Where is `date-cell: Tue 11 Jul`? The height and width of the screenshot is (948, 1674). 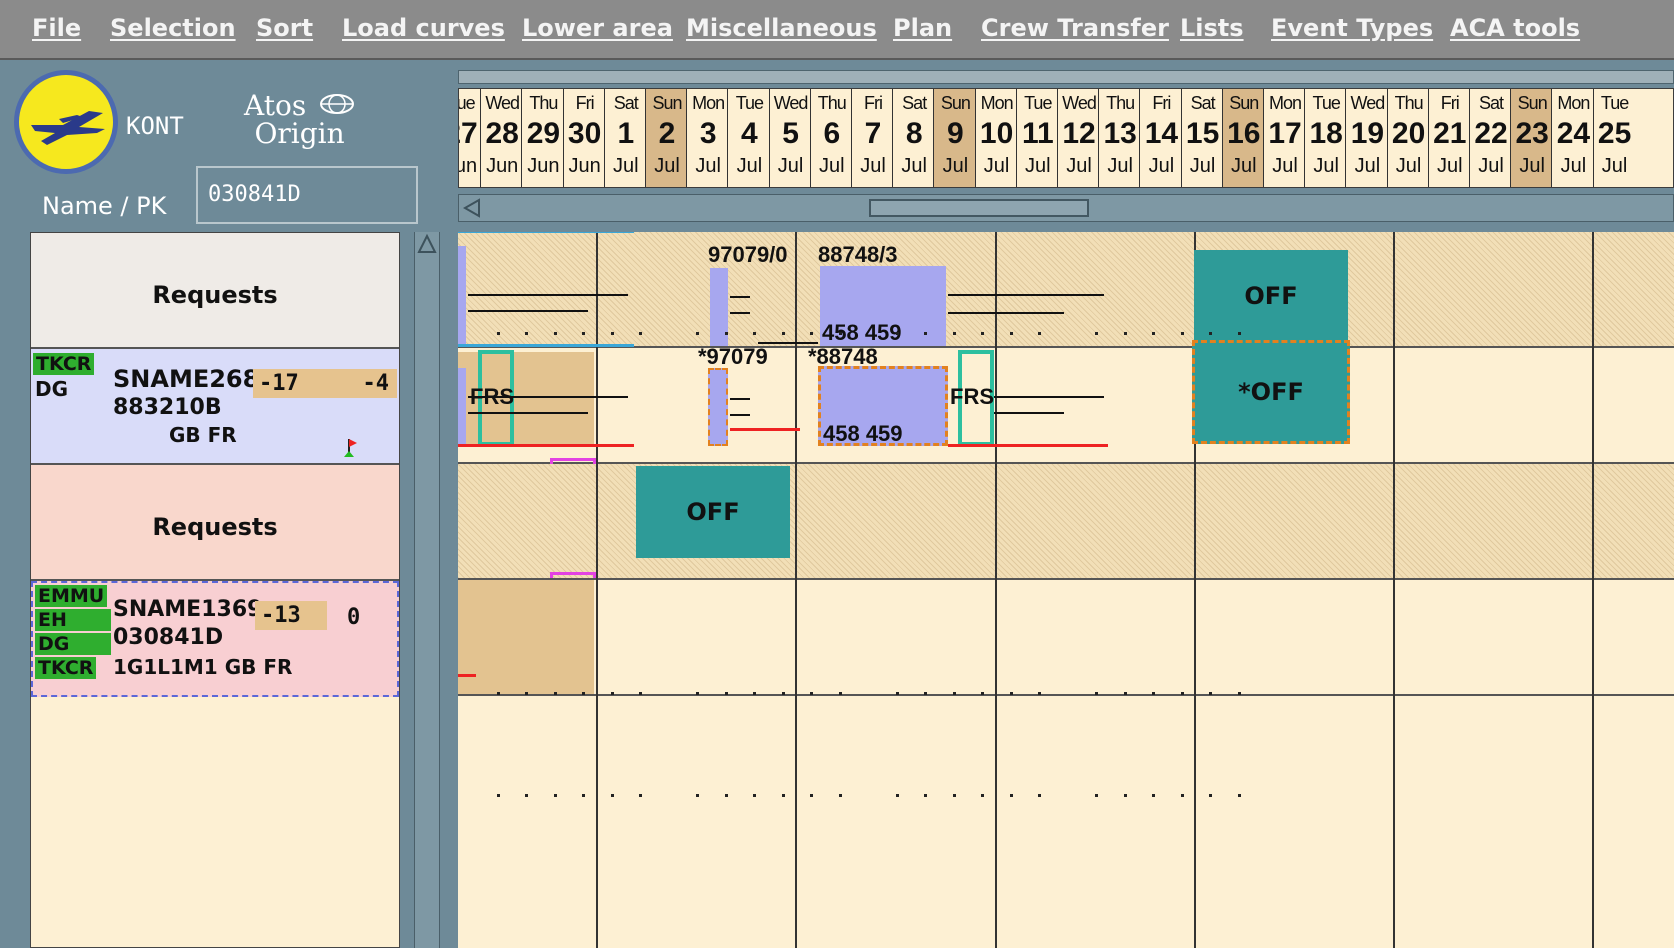
date-cell: Tue 11 Jul is located at coordinates (1036, 138).